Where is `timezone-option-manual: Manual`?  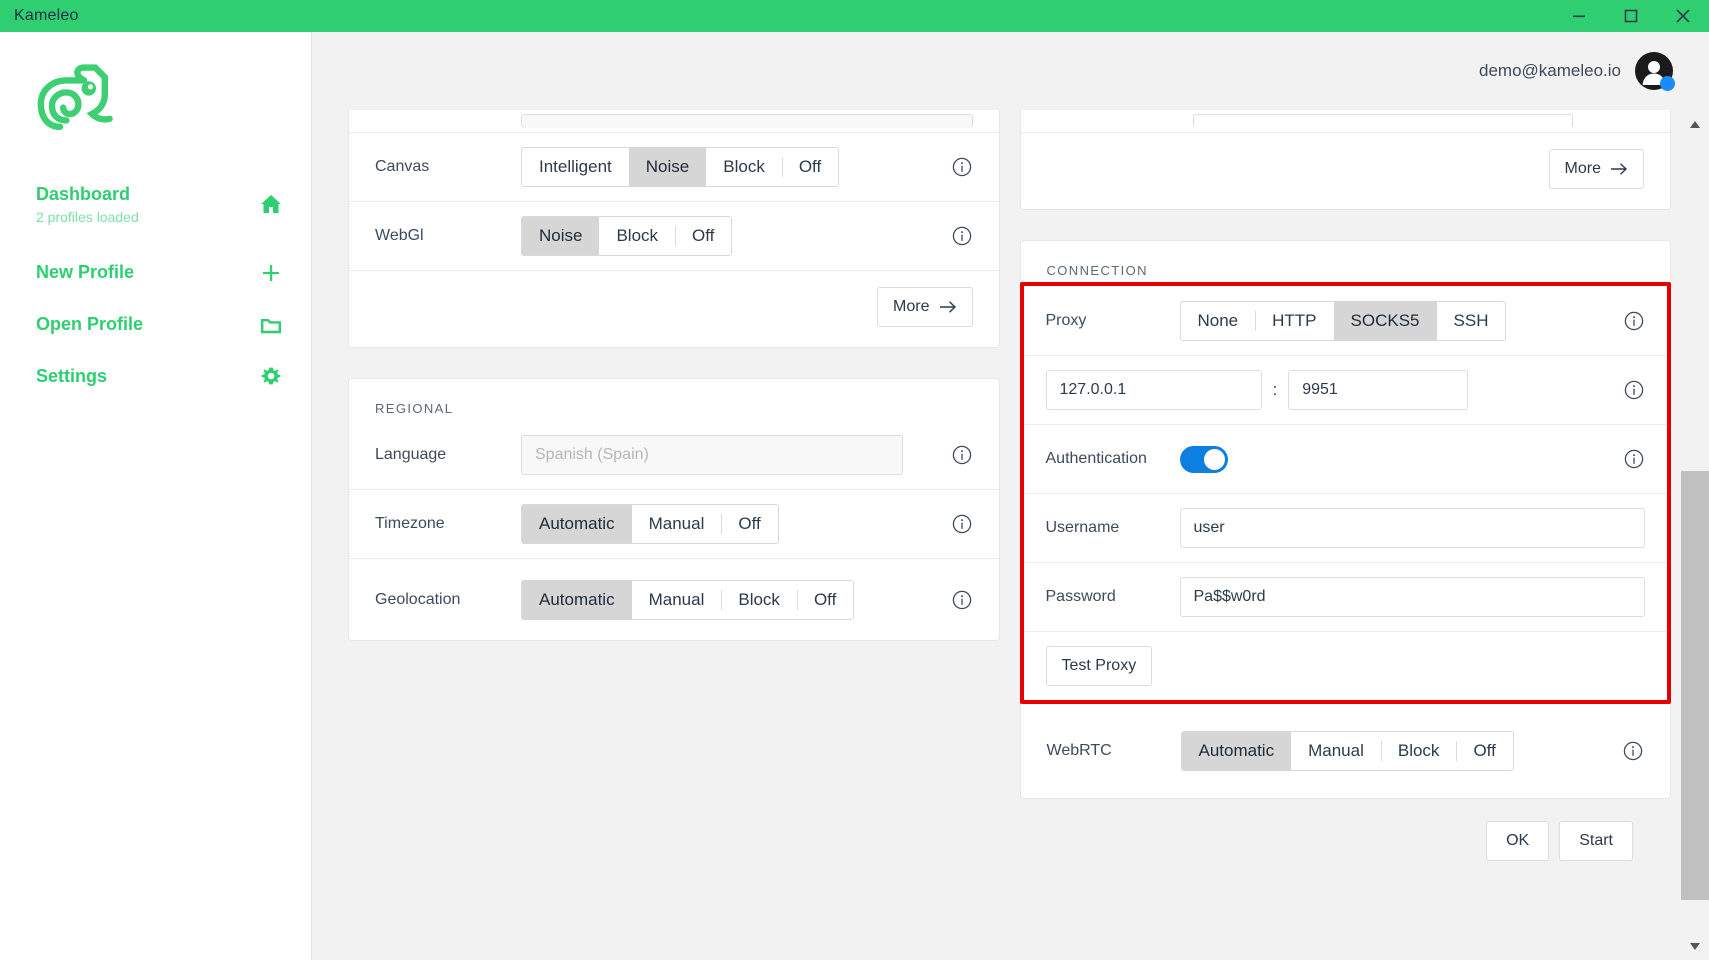
timezone-option-manual: Manual is located at coordinates (676, 524).